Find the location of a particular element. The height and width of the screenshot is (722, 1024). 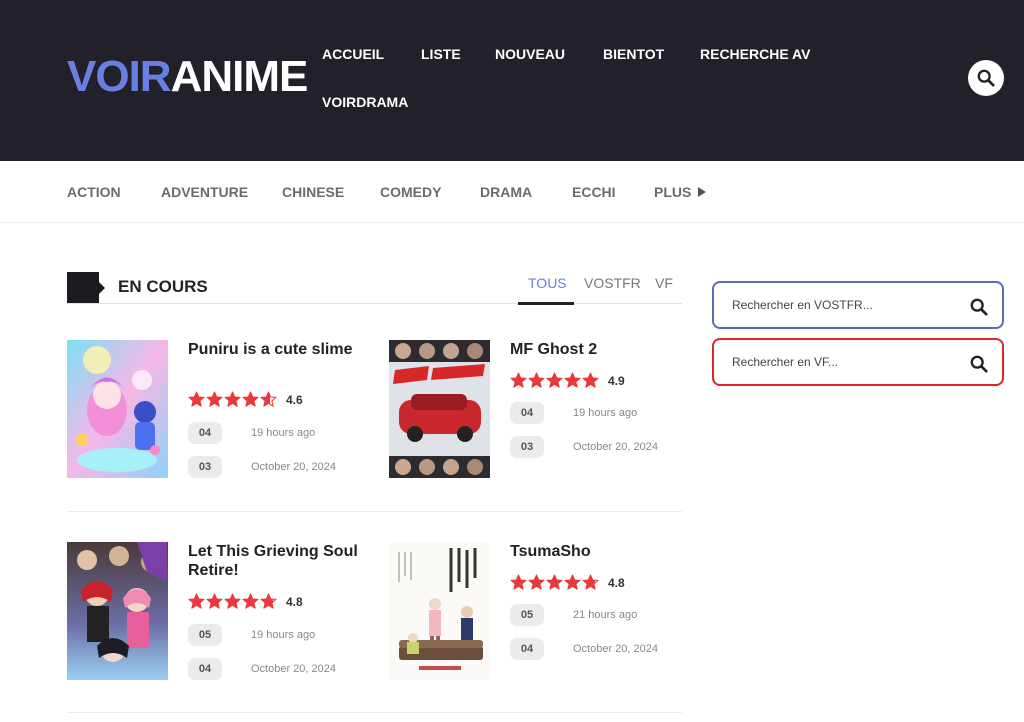

episode-row: 04 October 20, 2024 is located at coordinates (262, 669).